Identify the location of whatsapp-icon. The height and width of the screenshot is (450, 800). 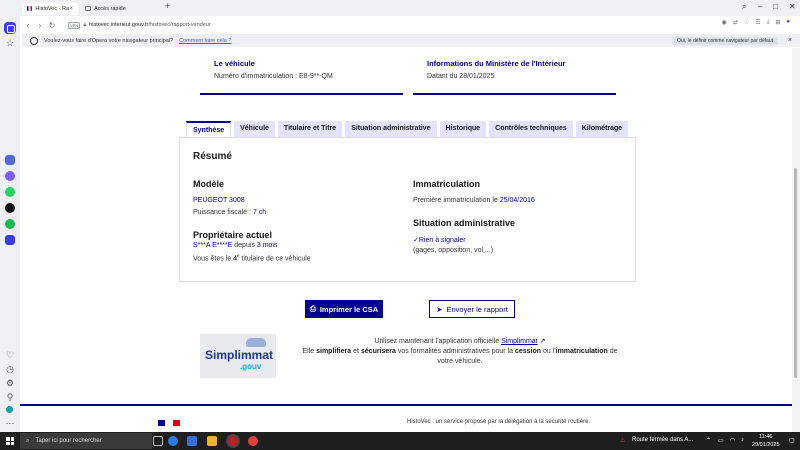
(10, 192).